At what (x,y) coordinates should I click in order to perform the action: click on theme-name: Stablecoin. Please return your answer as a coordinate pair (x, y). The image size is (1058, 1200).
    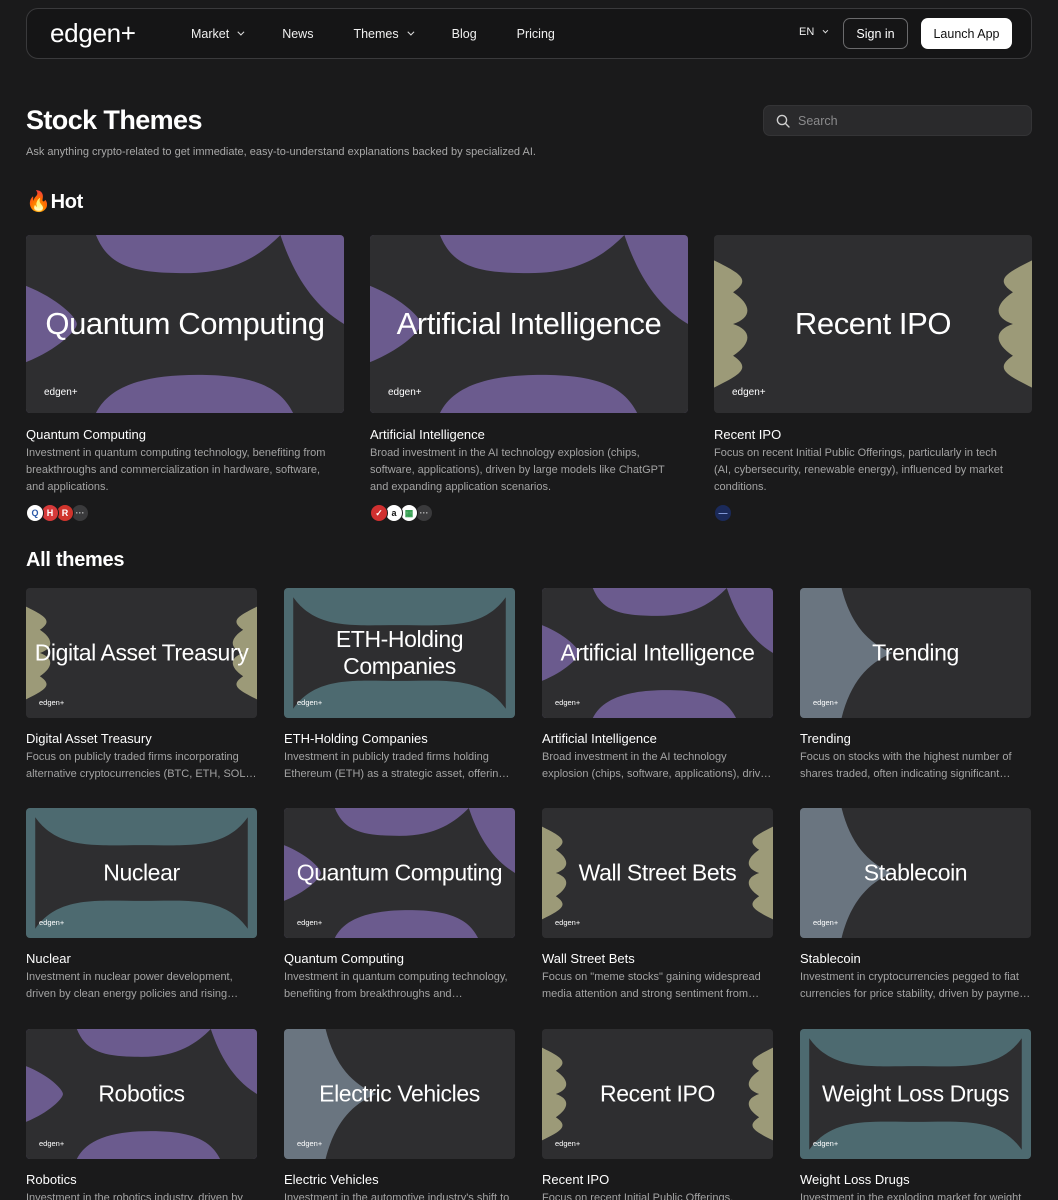
    Looking at the image, I should click on (830, 958).